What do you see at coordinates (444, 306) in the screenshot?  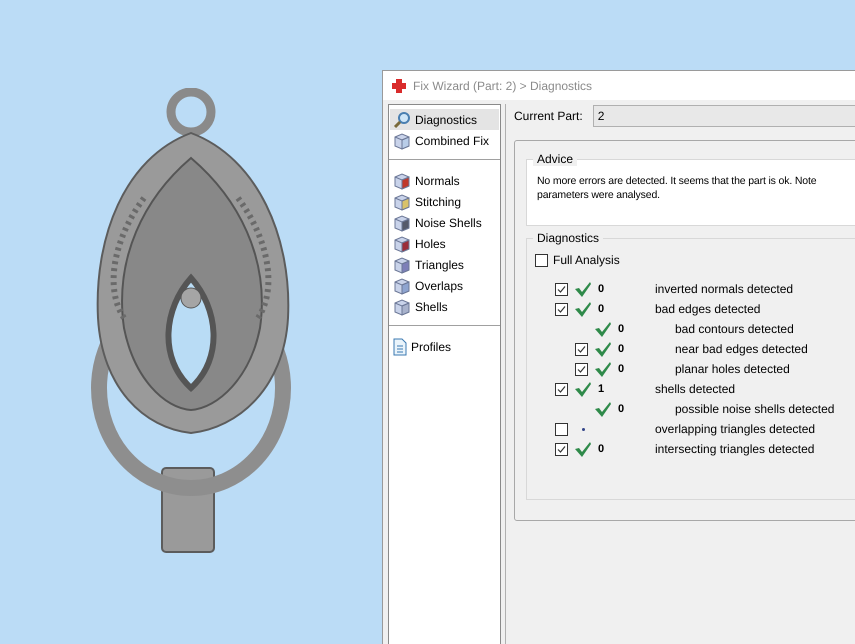 I see `sidebar-item: Shells` at bounding box center [444, 306].